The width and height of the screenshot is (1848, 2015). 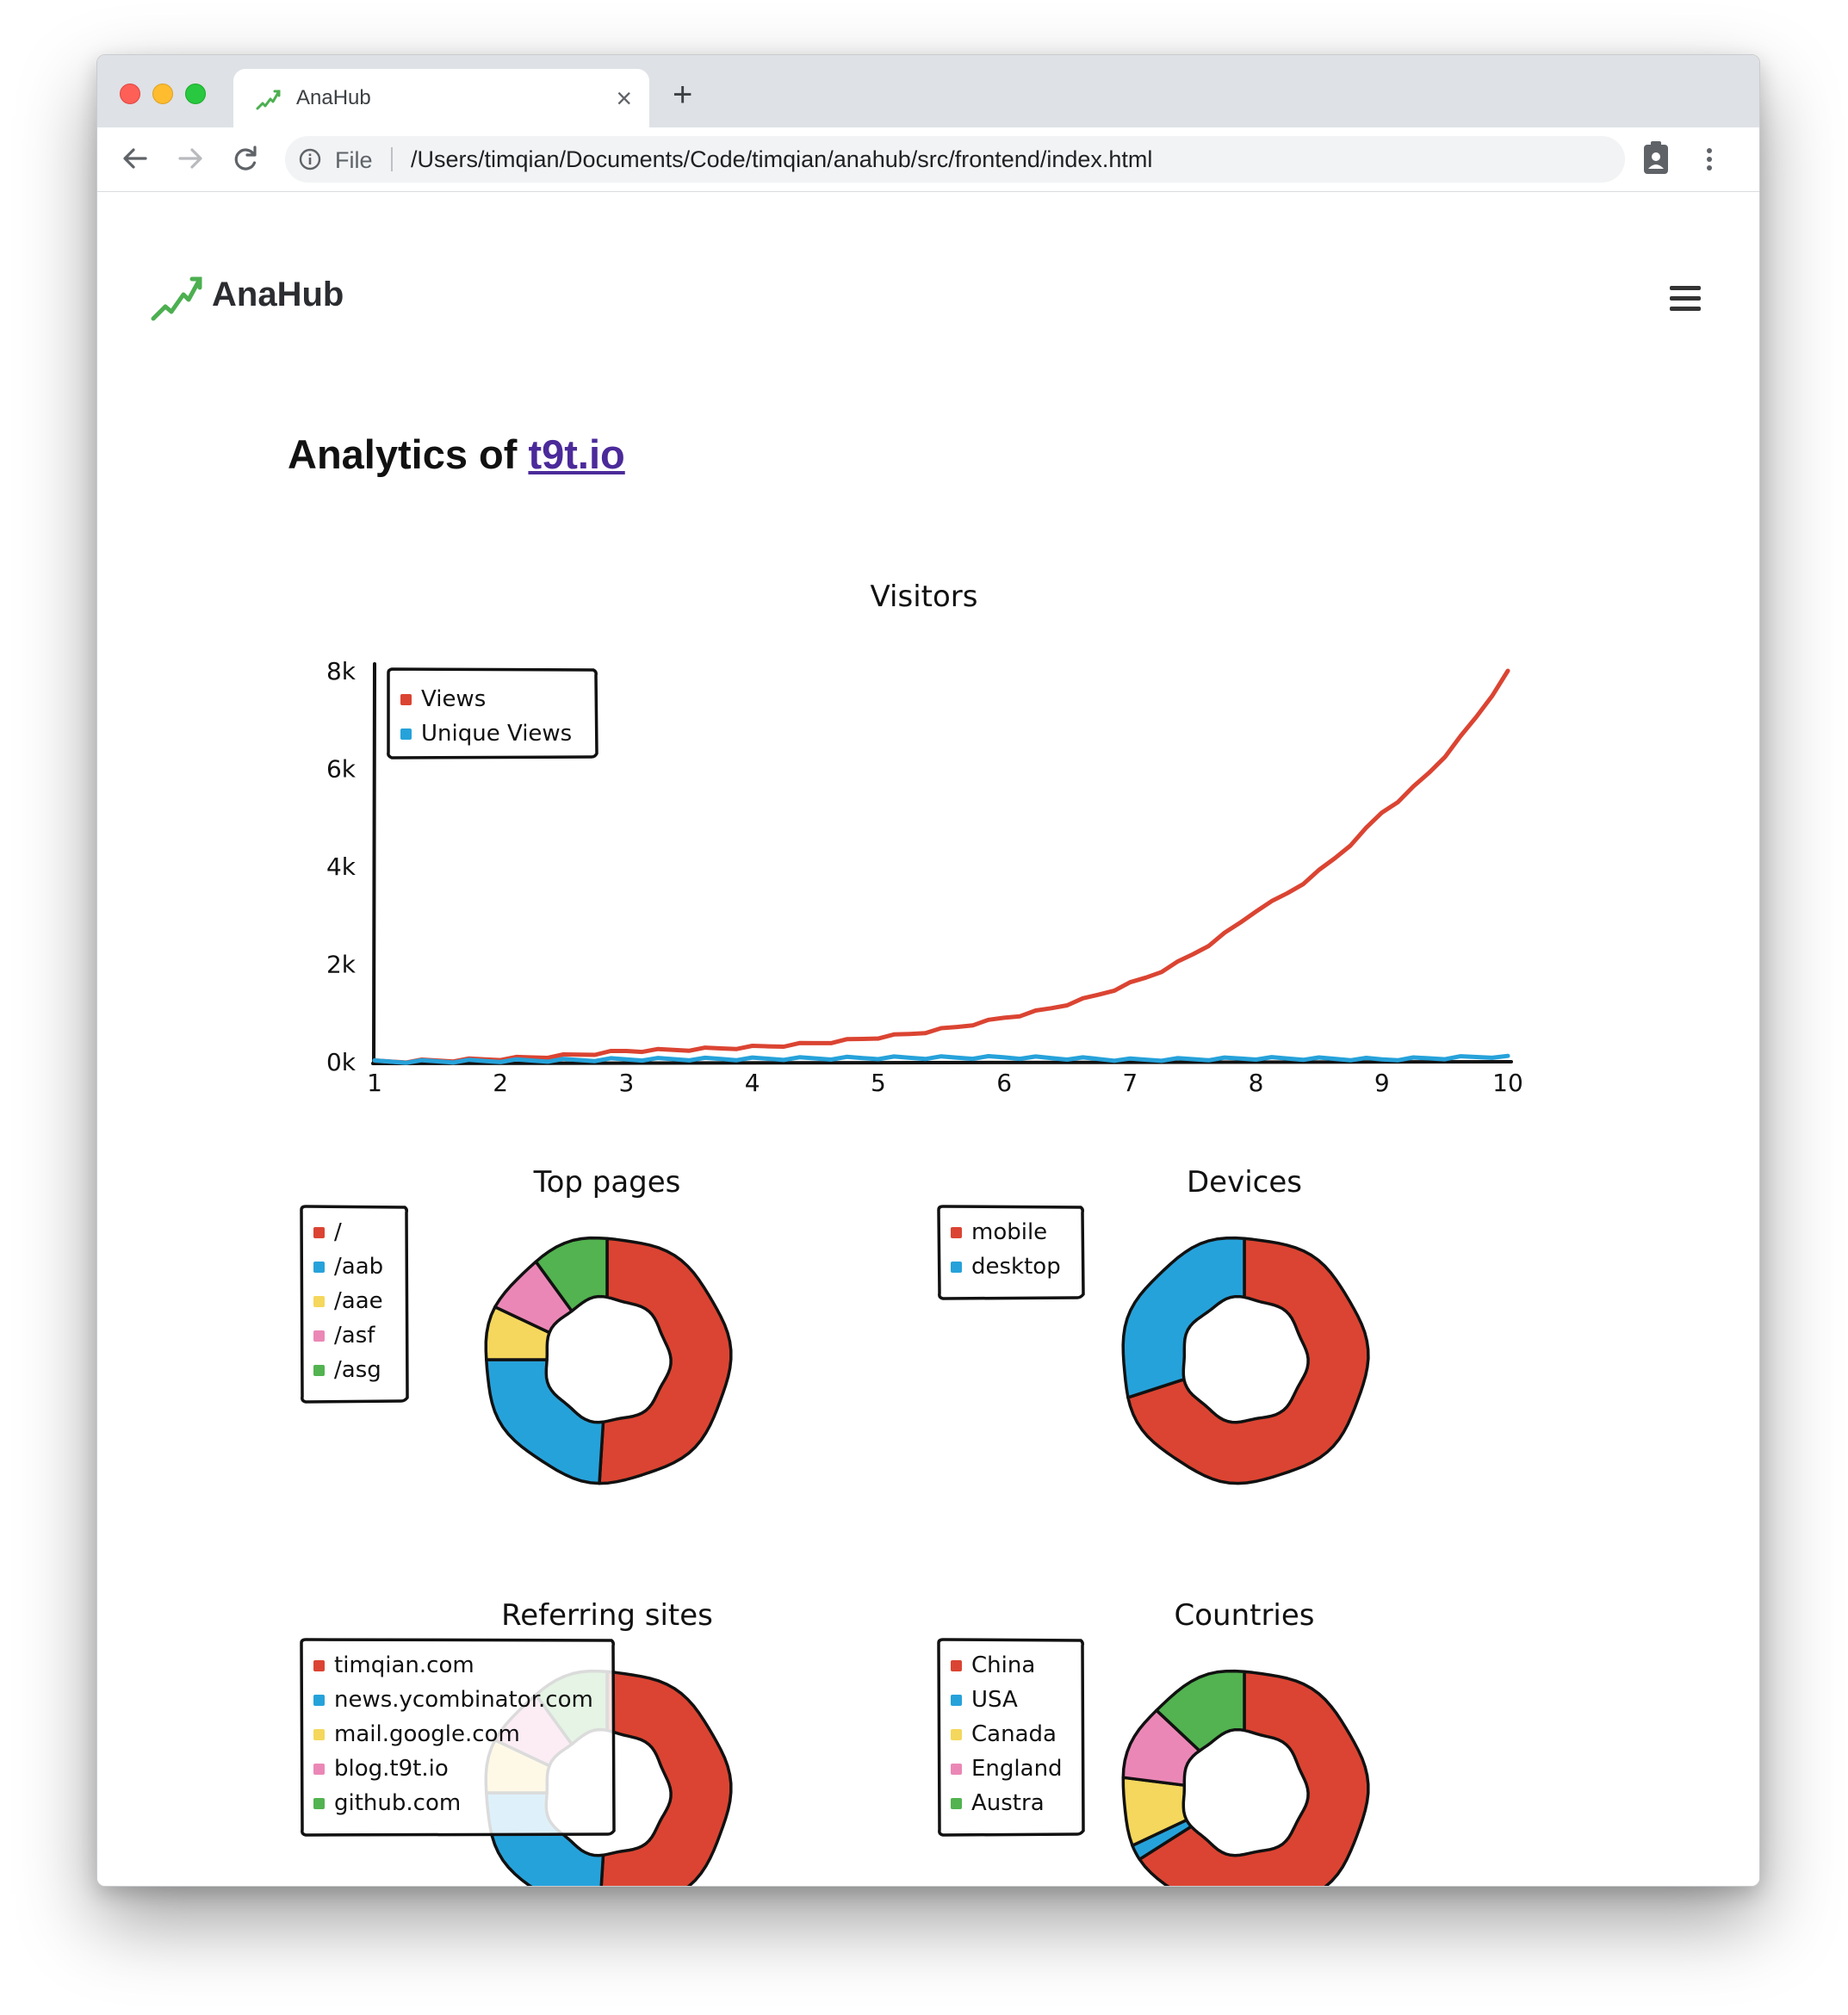 I want to click on browser-tab: AnaHub ×, so click(x=441, y=98).